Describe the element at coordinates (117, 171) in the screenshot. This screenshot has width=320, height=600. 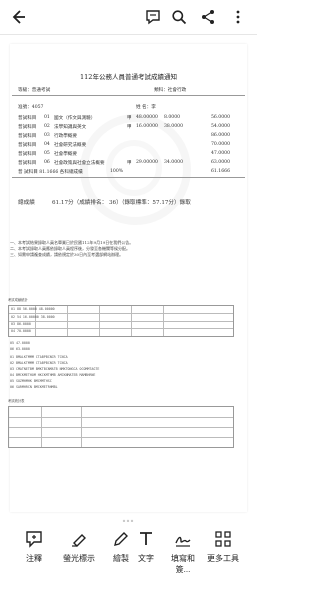
I see `average-pct: 100%` at that location.